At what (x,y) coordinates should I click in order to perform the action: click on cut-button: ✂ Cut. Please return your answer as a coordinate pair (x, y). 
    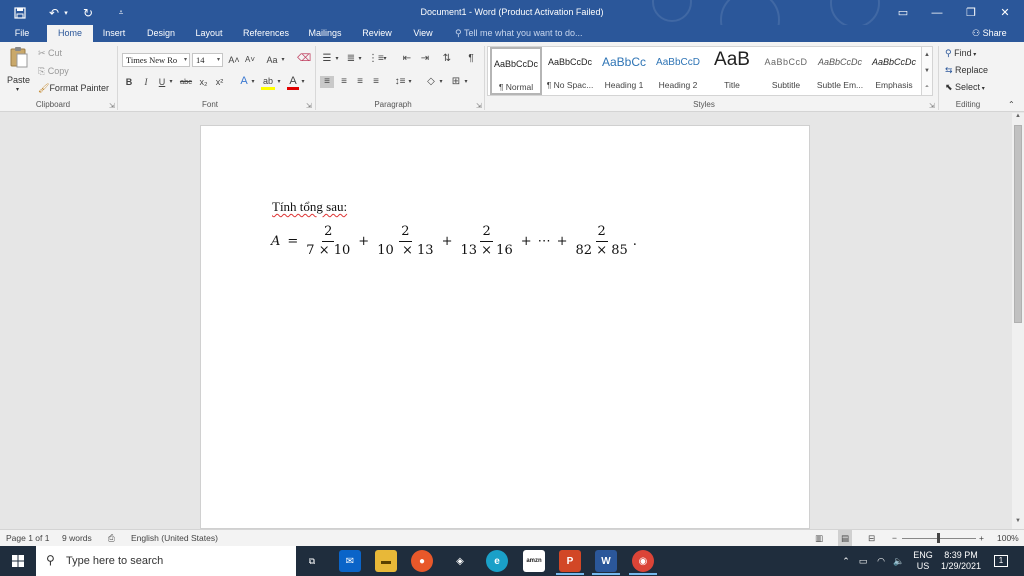
    Looking at the image, I should click on (50, 53).